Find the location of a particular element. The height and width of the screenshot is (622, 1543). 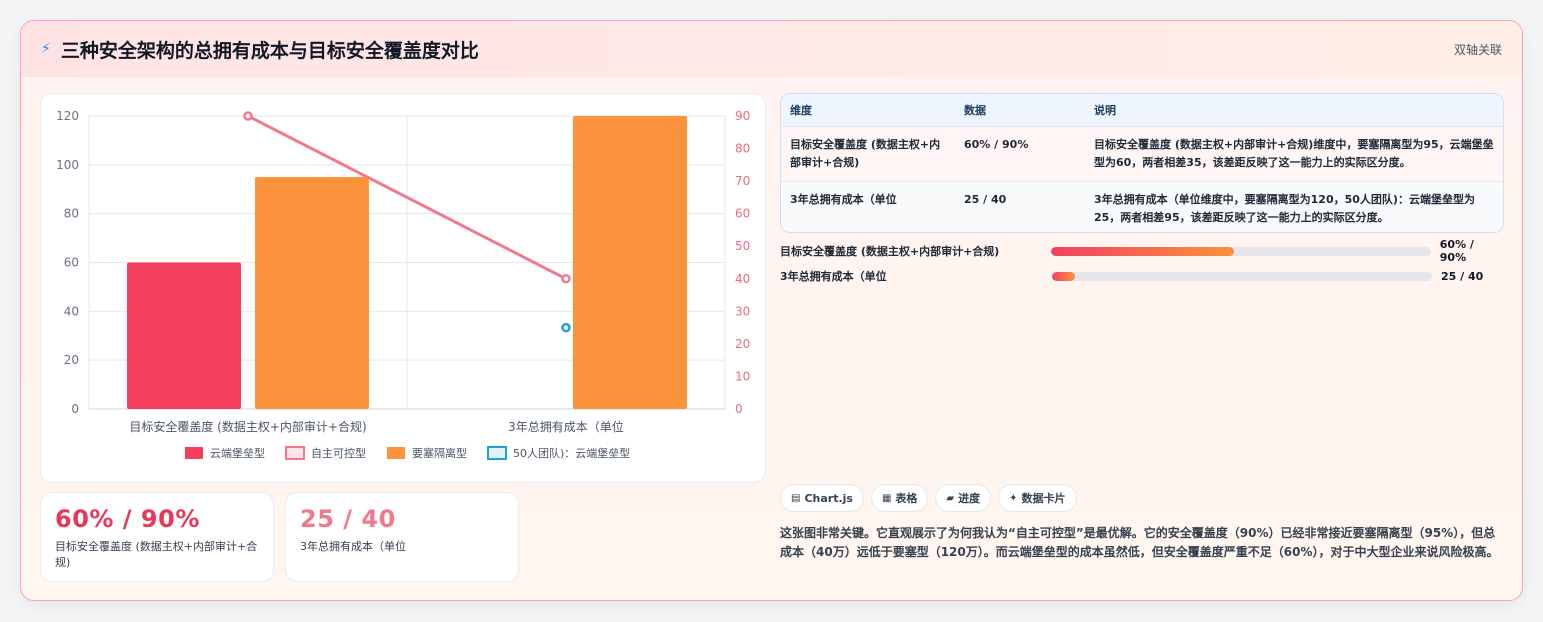

col-header-note: 说明 is located at coordinates (1105, 110).